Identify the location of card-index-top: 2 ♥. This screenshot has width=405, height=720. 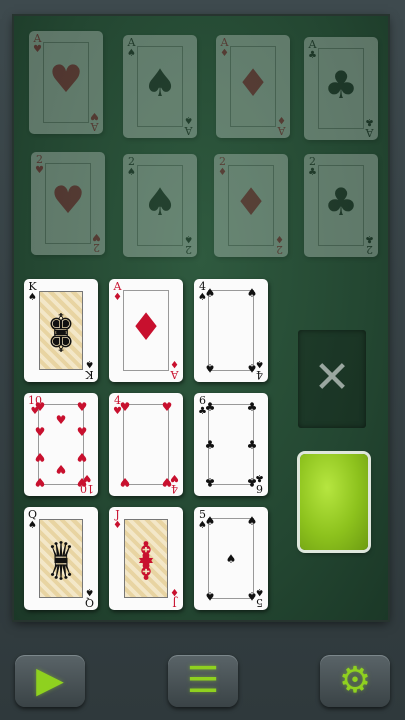
(39, 165).